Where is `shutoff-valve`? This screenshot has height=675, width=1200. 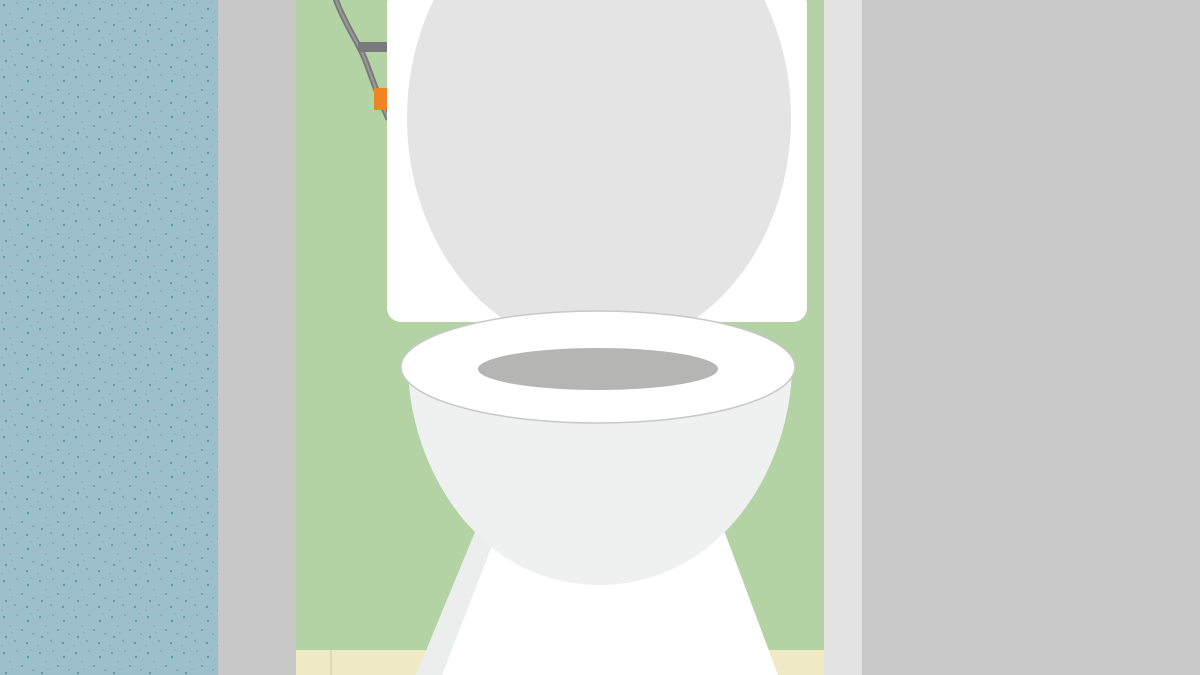 shutoff-valve is located at coordinates (381, 99).